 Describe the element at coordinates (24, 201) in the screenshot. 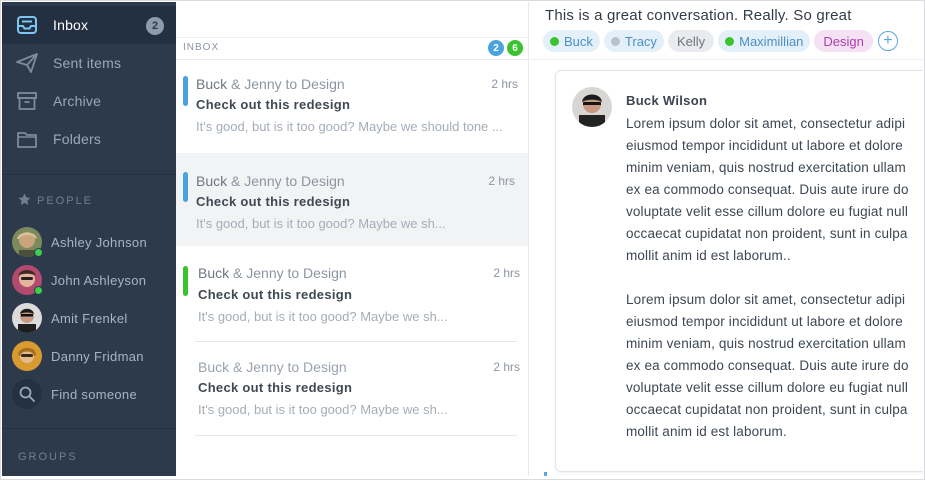

I see `star-icon` at that location.